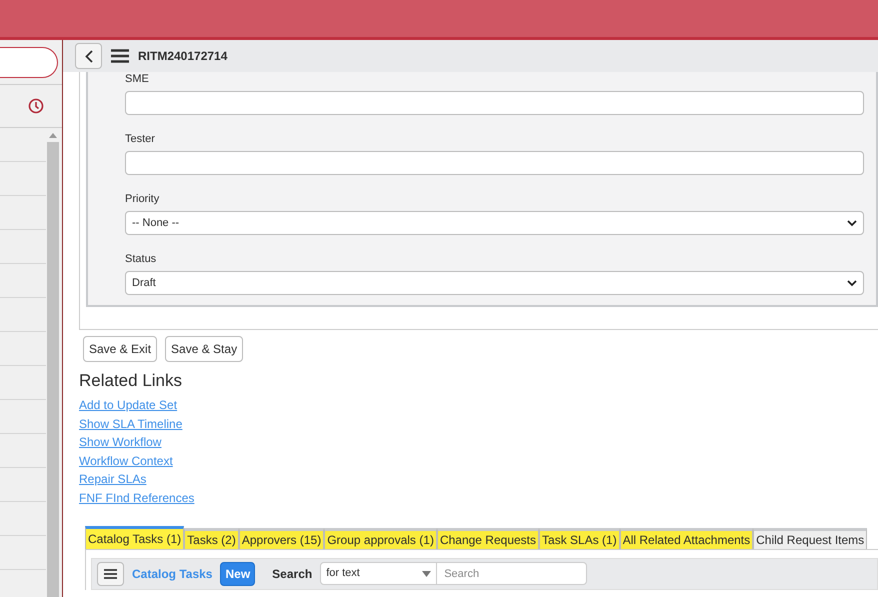 This screenshot has height=597, width=878. What do you see at coordinates (488, 538) in the screenshot?
I see `related-list-tab: Change Requests` at bounding box center [488, 538].